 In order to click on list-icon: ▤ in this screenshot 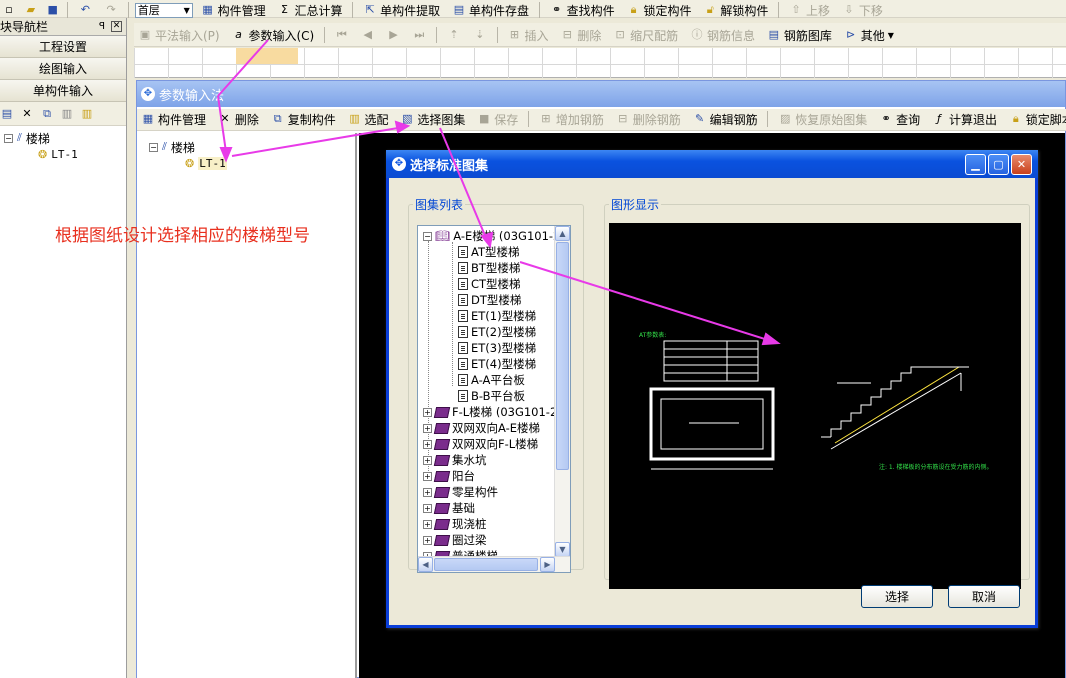, I will do `click(7, 114)`.